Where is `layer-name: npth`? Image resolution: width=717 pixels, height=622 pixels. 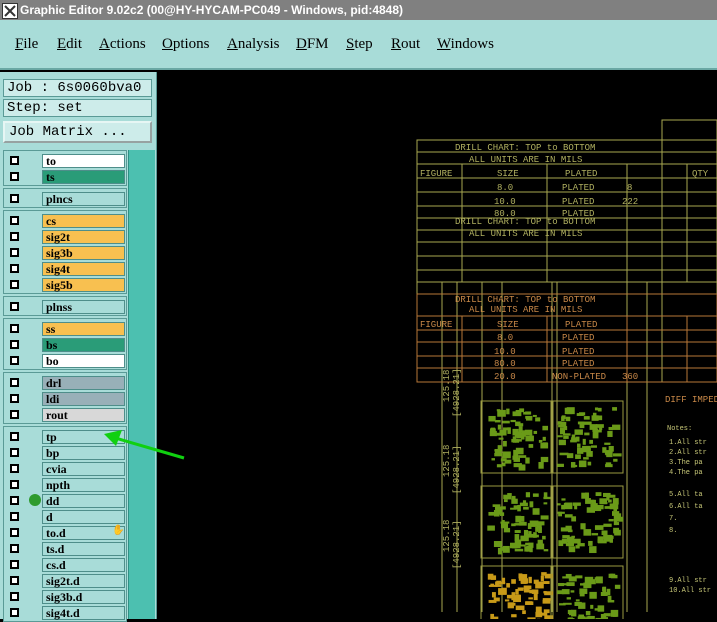 layer-name: npth is located at coordinates (83, 485).